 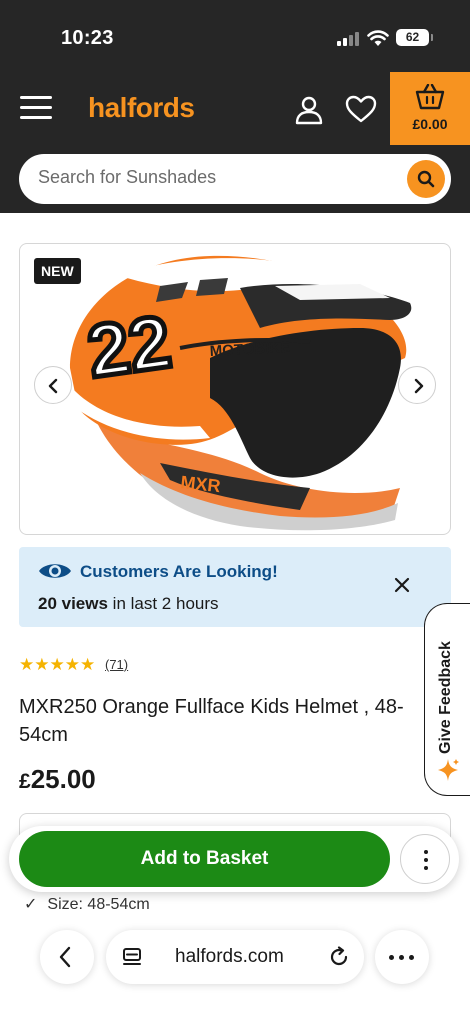 I want to click on sparkle-icon, so click(x=448, y=770).